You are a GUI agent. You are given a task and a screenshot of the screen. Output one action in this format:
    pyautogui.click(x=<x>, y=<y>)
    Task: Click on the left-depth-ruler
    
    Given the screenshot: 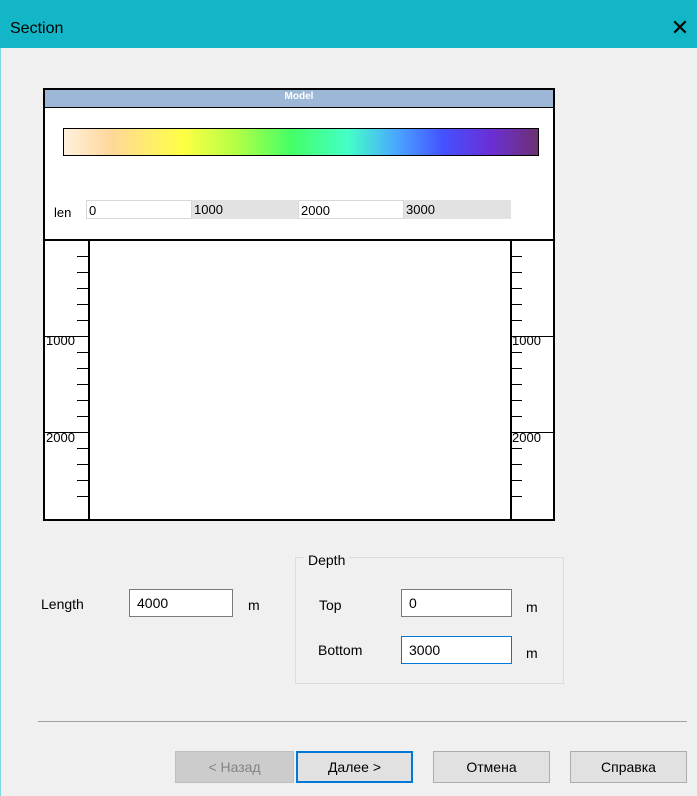 What is the action you would take?
    pyautogui.click(x=89, y=380)
    